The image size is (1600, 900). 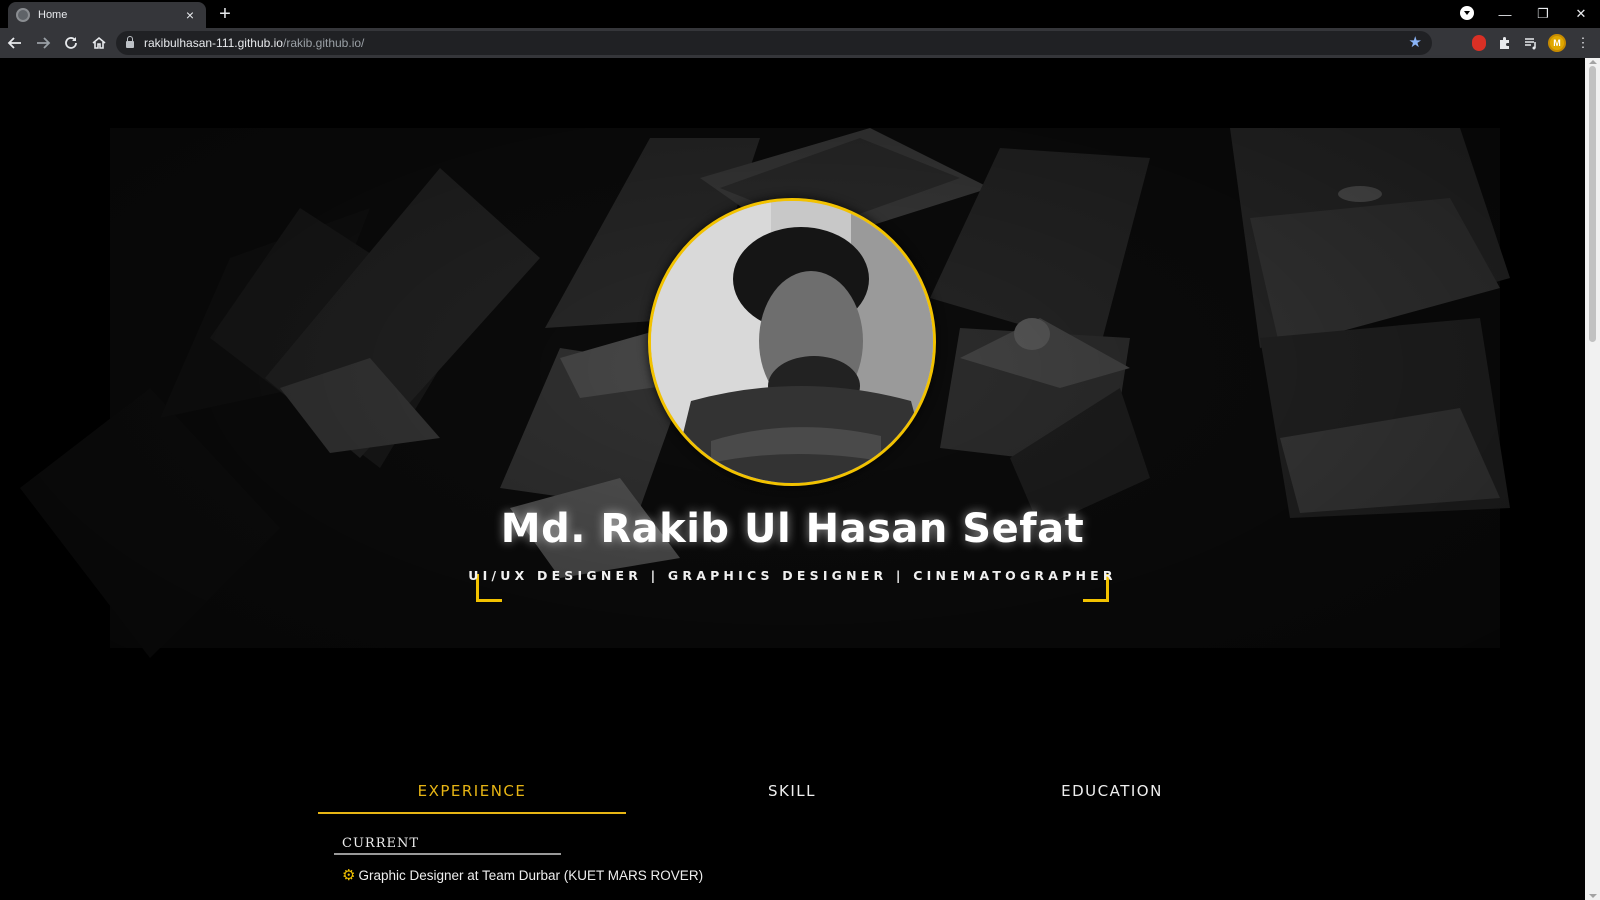 I want to click on scroll-down-arrow-icon, so click(x=1593, y=896).